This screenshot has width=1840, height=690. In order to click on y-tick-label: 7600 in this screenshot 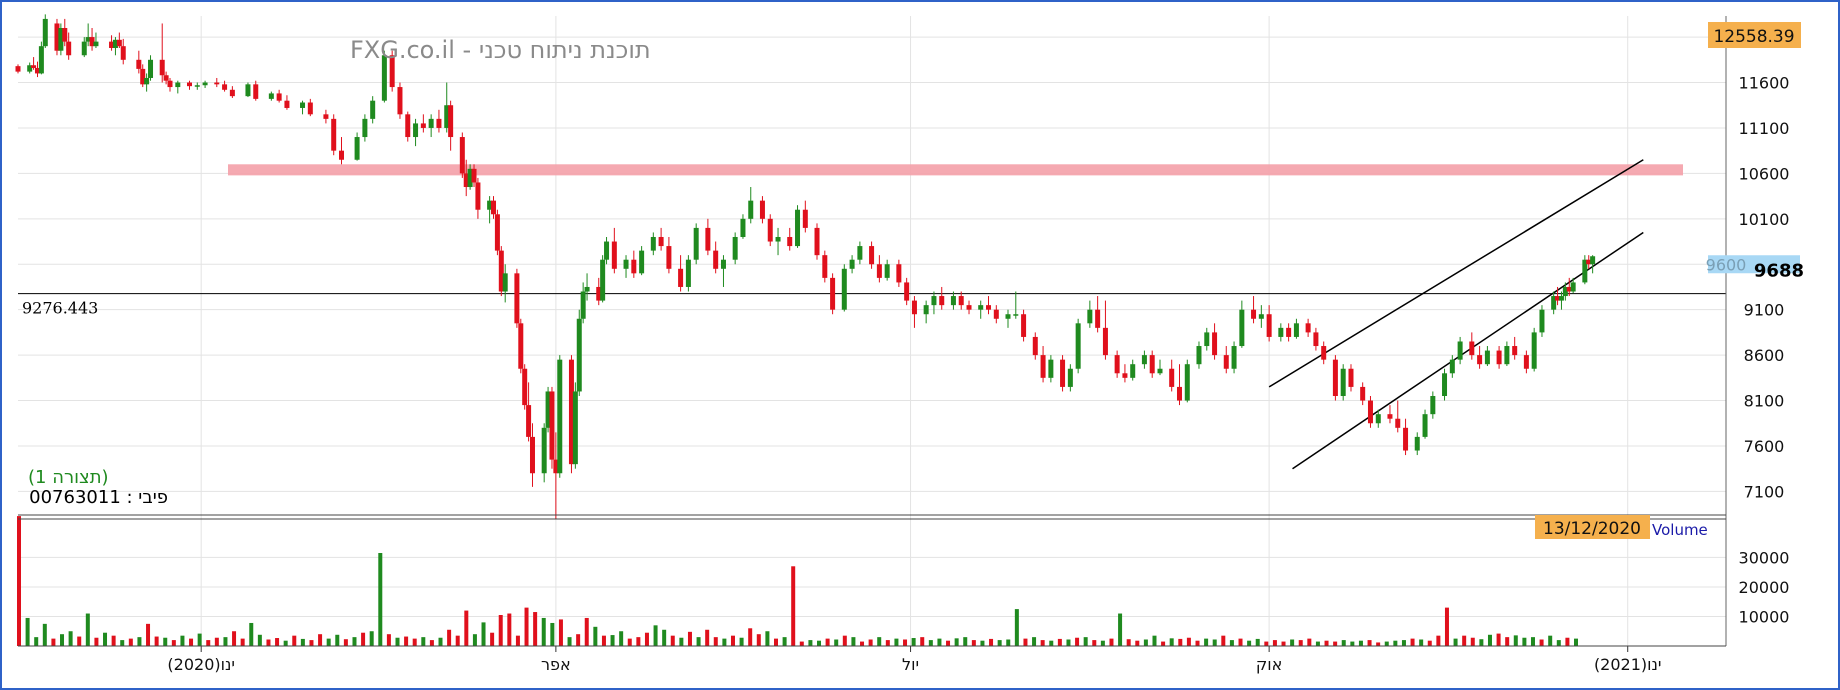, I will do `click(1764, 446)`.